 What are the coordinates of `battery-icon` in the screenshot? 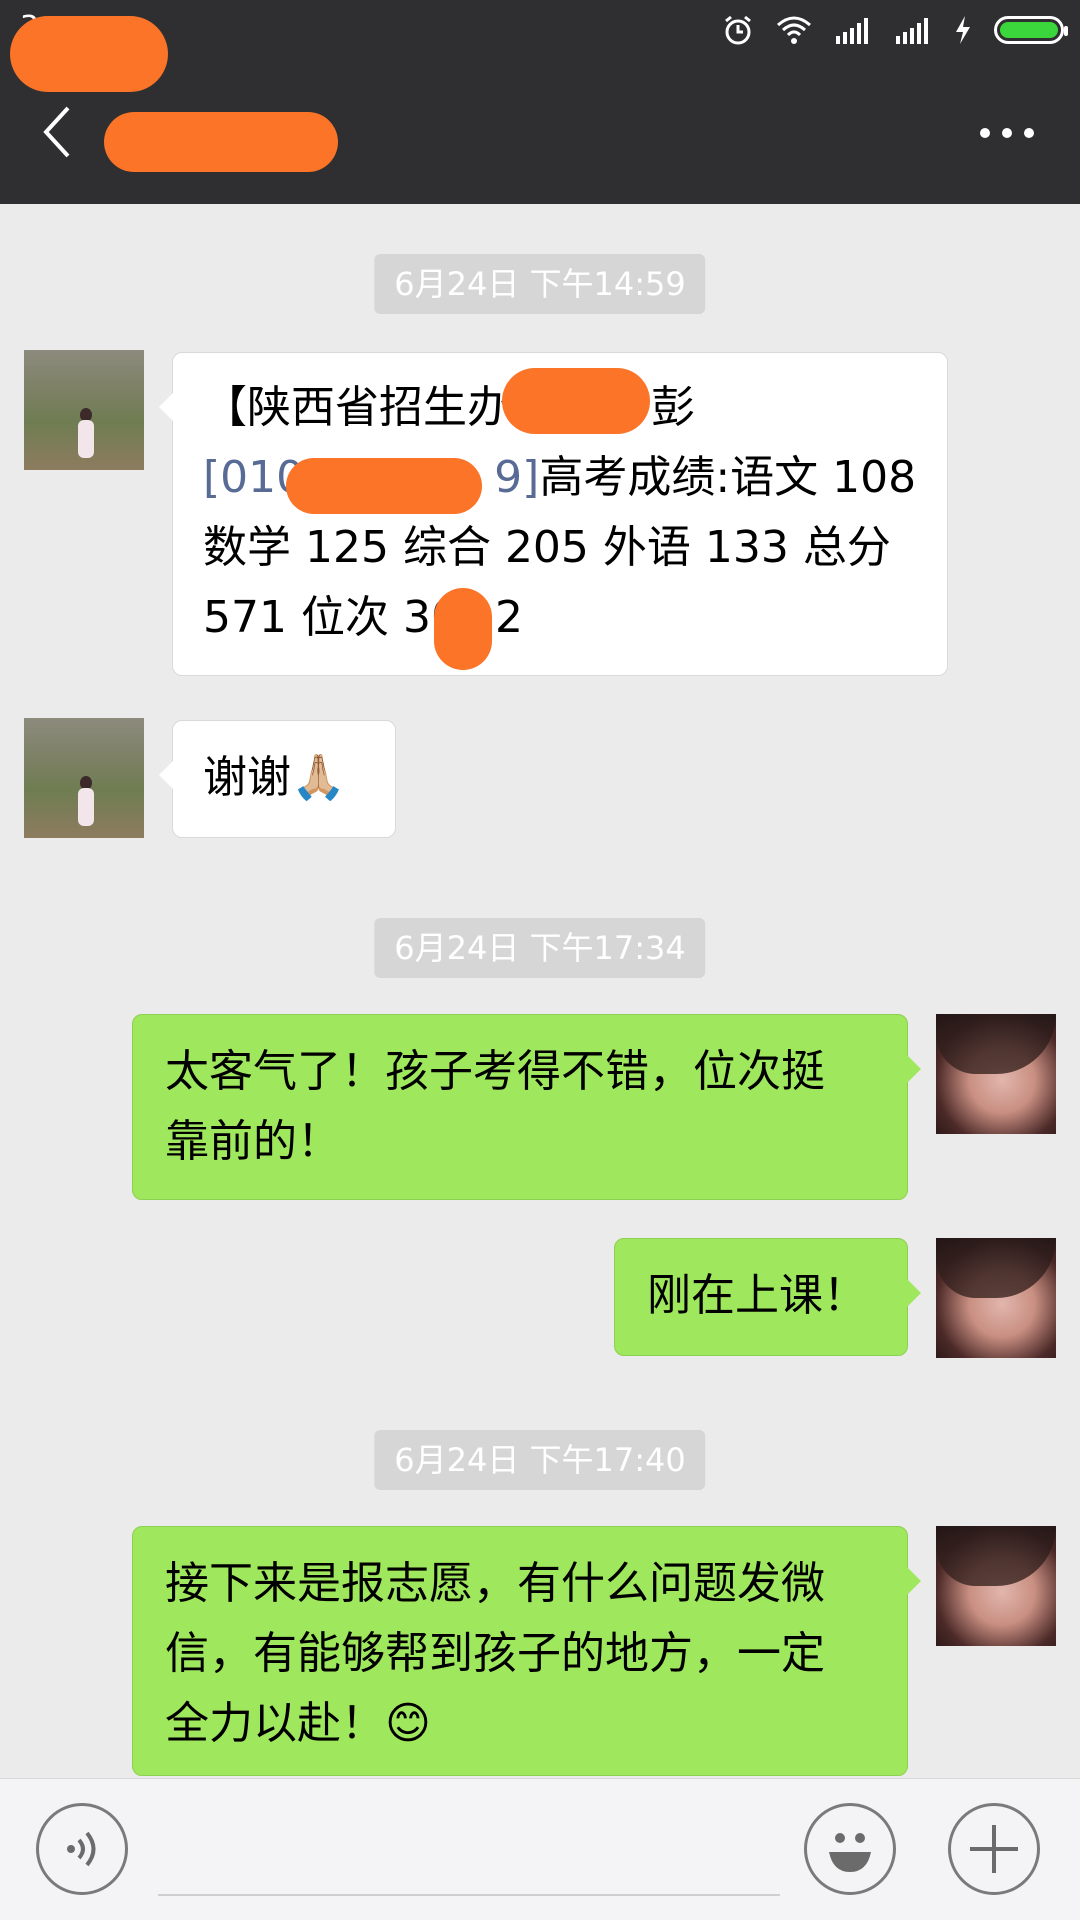 It's located at (1031, 30).